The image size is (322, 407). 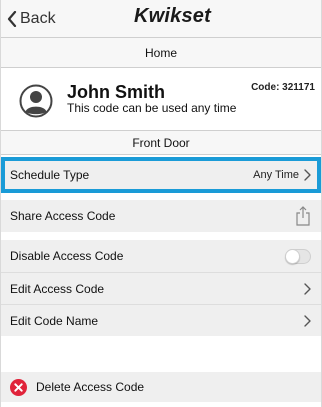 I want to click on schedule-type-value: Any Time, so click(x=276, y=175).